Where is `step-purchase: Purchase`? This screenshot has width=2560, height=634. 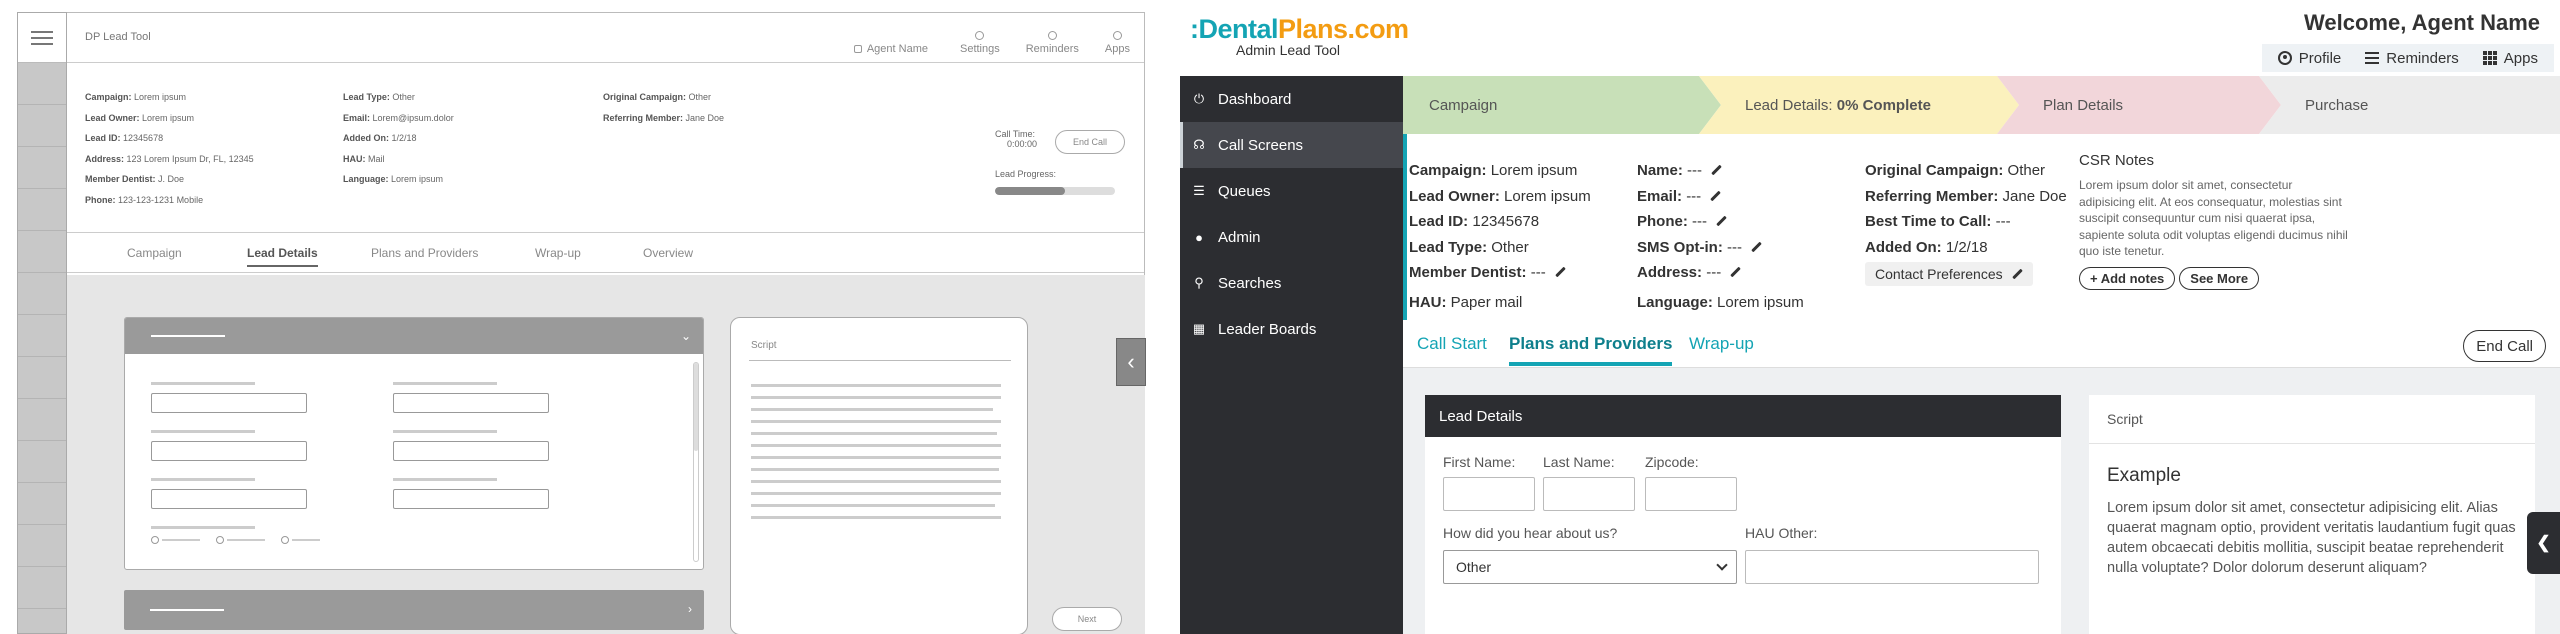
step-purchase: Purchase is located at coordinates (2409, 105).